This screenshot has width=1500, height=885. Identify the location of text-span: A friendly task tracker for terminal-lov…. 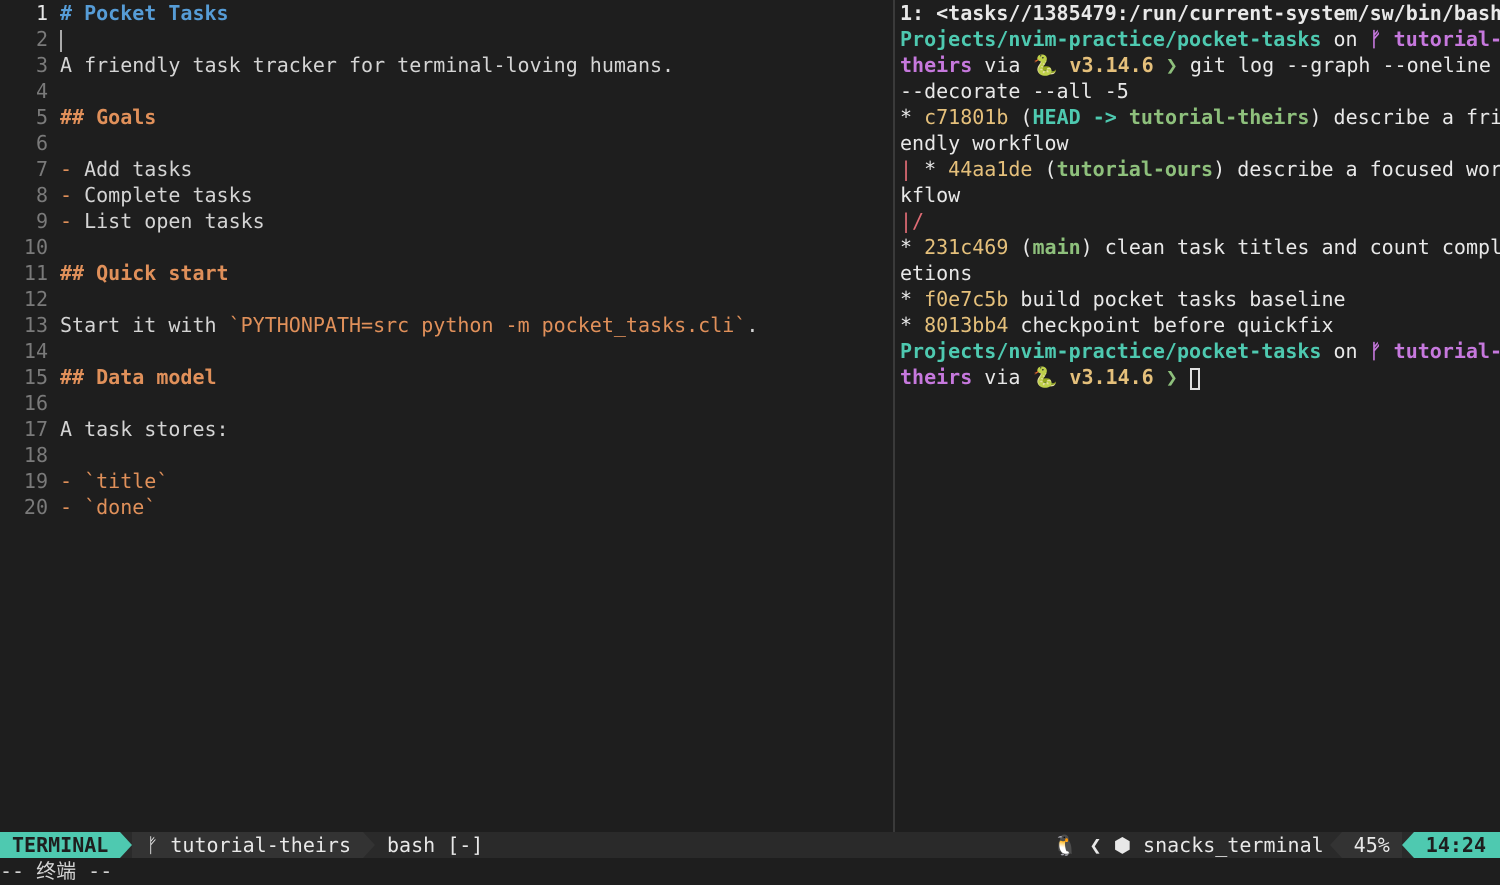
(367, 65).